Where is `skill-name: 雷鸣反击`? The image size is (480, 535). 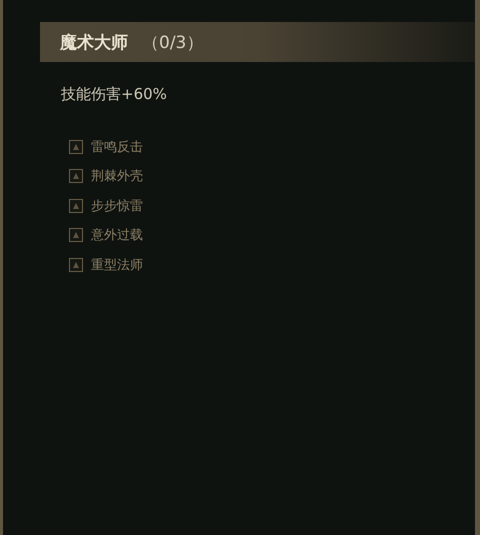
skill-name: 雷鸣反击 is located at coordinates (117, 147).